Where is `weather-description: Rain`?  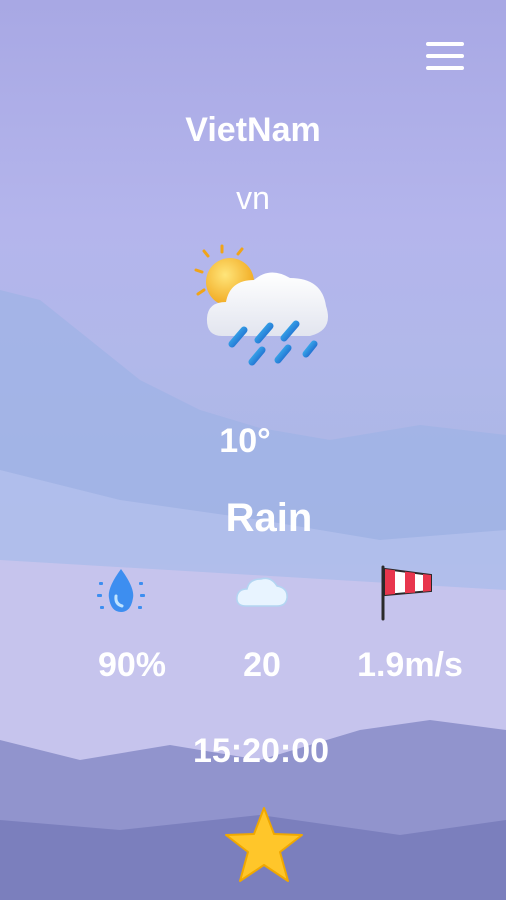
weather-description: Rain is located at coordinates (269, 518).